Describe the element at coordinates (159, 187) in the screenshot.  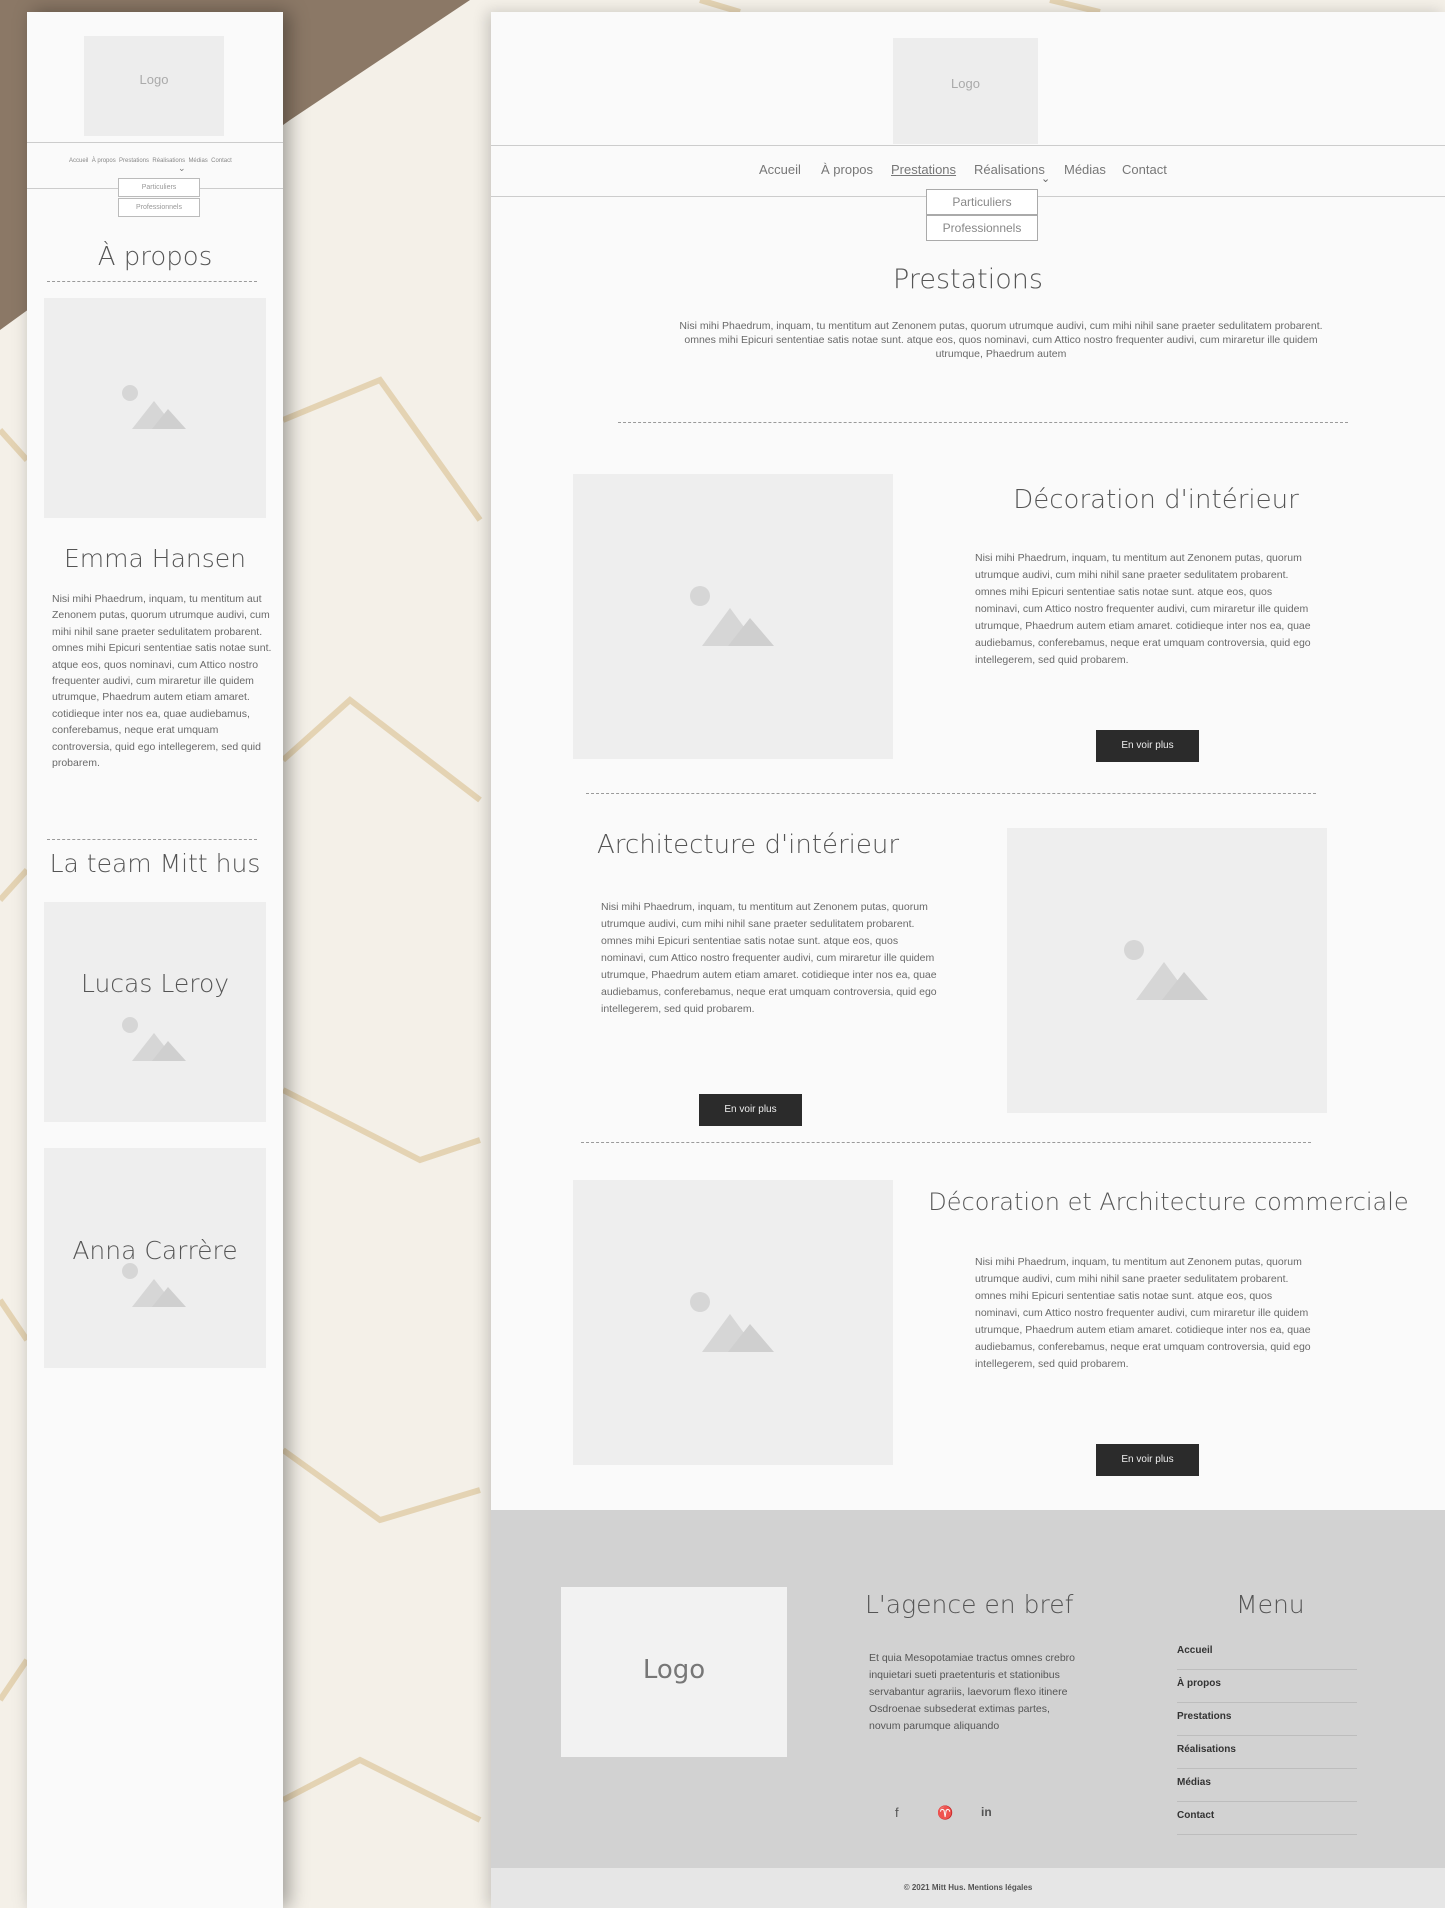
I see `mobile-dropdown-particuliers: Particuliers` at that location.